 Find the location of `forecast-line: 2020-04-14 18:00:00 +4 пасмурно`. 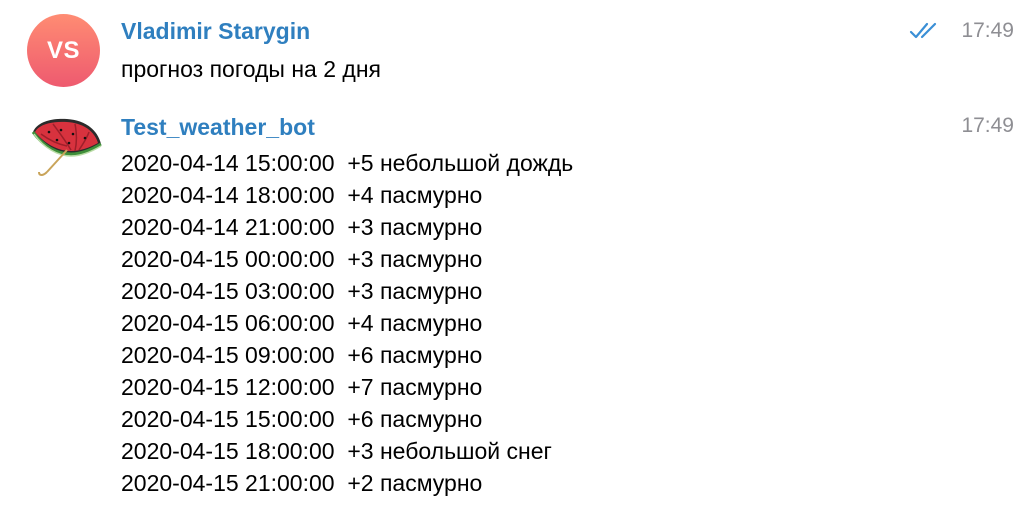

forecast-line: 2020-04-14 18:00:00 +4 пасмурно is located at coordinates (302, 195).